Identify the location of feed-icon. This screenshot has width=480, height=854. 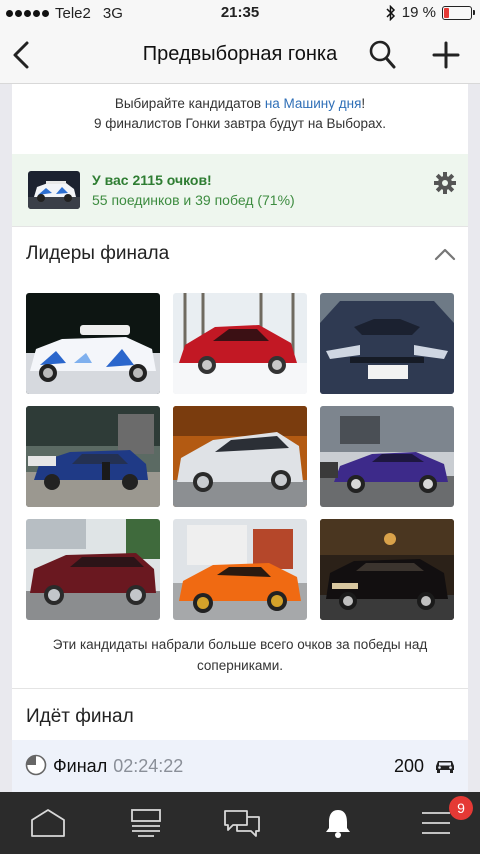
(146, 823).